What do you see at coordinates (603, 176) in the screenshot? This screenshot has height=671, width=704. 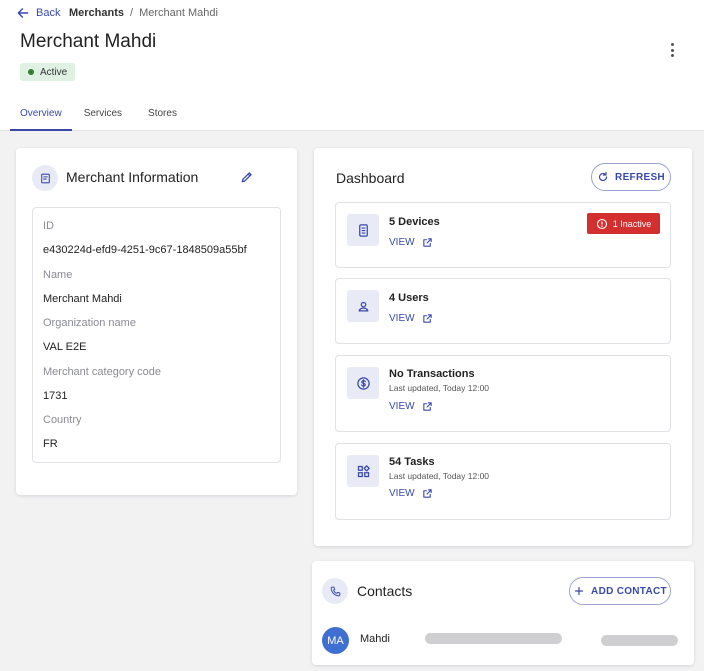 I see `refresh-icon` at bounding box center [603, 176].